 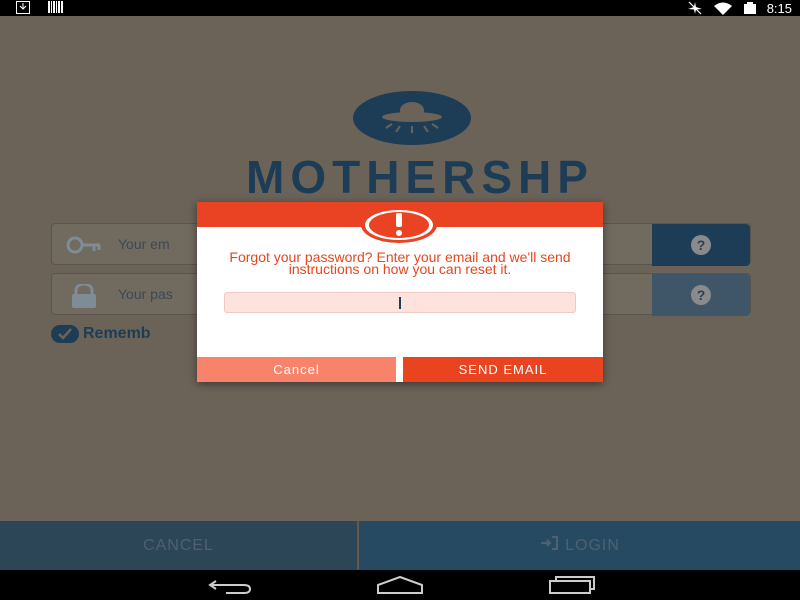 I want to click on barcode-icon, so click(x=56, y=7).